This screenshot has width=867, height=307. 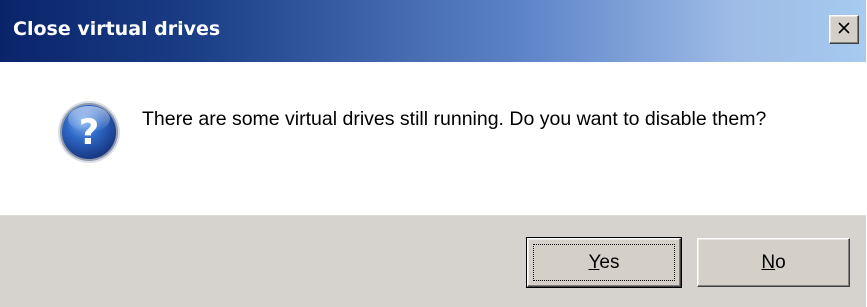 What do you see at coordinates (768, 262) in the screenshot?
I see `no-mnemonic: N` at bounding box center [768, 262].